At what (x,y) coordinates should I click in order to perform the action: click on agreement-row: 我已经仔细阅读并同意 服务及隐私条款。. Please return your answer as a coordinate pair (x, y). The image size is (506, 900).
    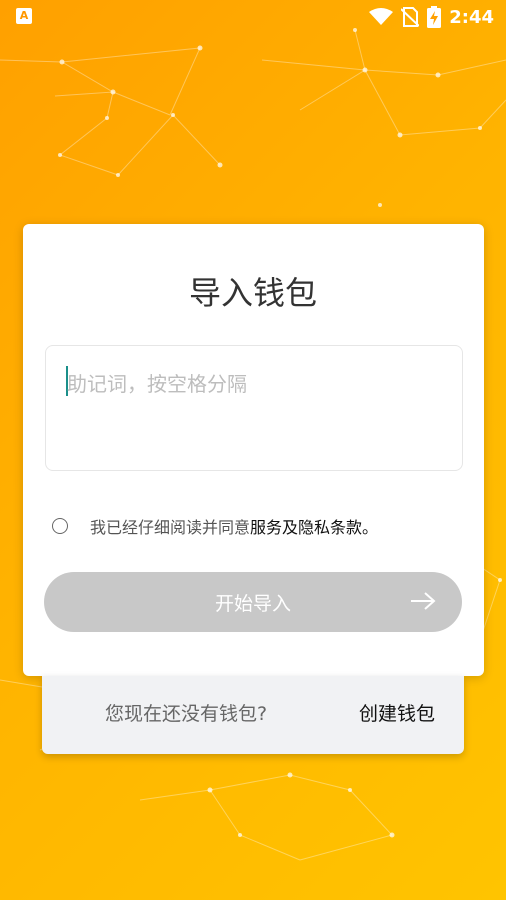
    Looking at the image, I should click on (215, 526).